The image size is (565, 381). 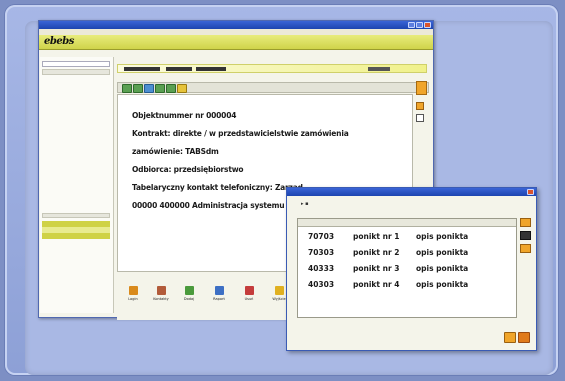 What do you see at coordinates (189, 299) in the screenshot?
I see `action-label: Dodaj` at bounding box center [189, 299].